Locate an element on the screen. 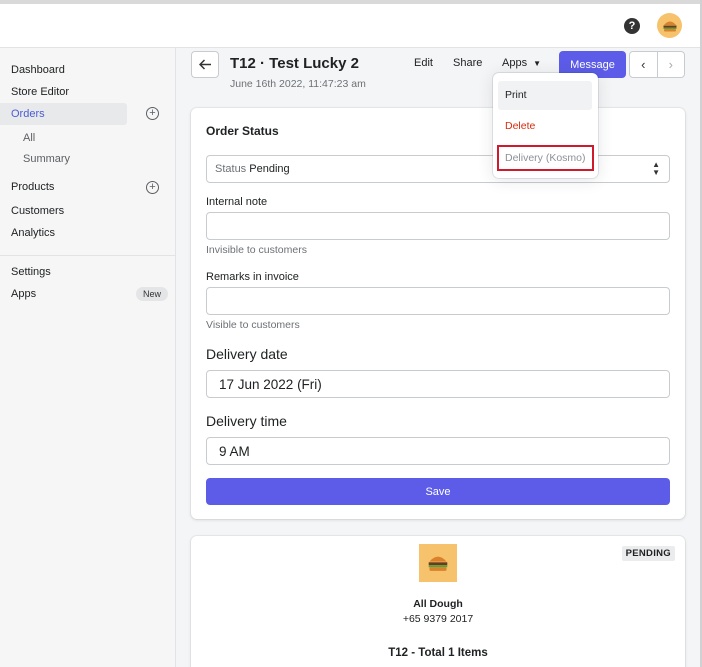  menu-item-delete: Delete is located at coordinates (545, 126).